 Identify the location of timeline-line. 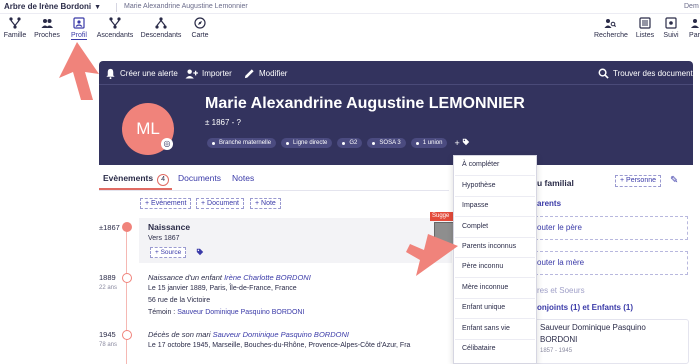
(126, 297).